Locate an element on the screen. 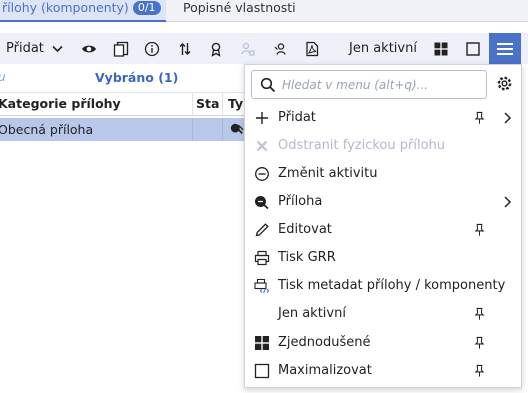 This screenshot has width=528, height=393. attachment-icon is located at coordinates (262, 202).